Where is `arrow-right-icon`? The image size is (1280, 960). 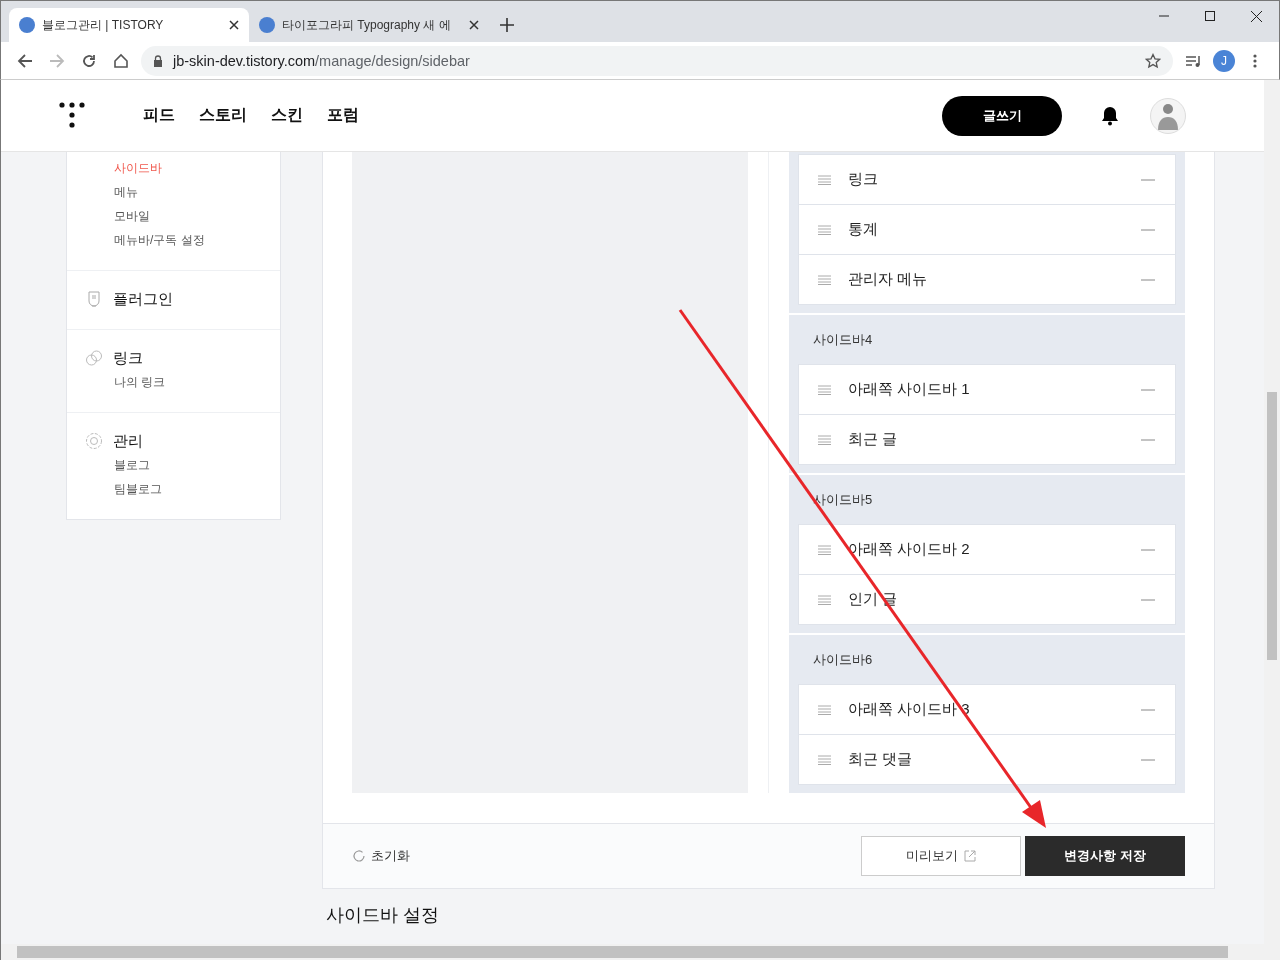 arrow-right-icon is located at coordinates (57, 60).